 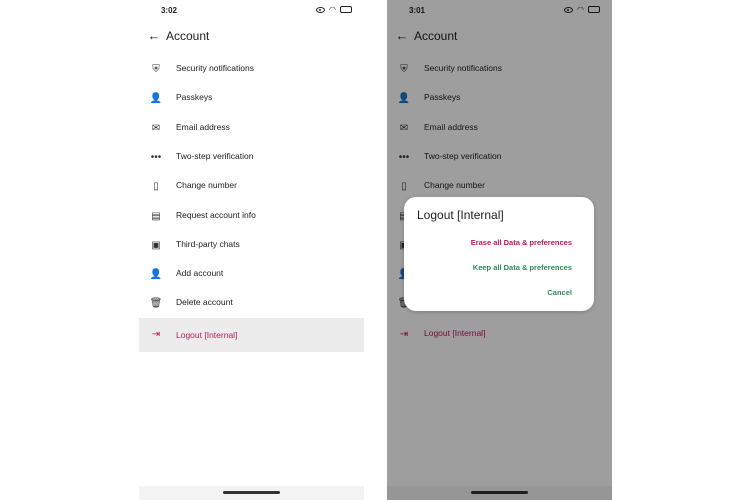 I want to click on app-bar: ← Account, so click(x=251, y=37).